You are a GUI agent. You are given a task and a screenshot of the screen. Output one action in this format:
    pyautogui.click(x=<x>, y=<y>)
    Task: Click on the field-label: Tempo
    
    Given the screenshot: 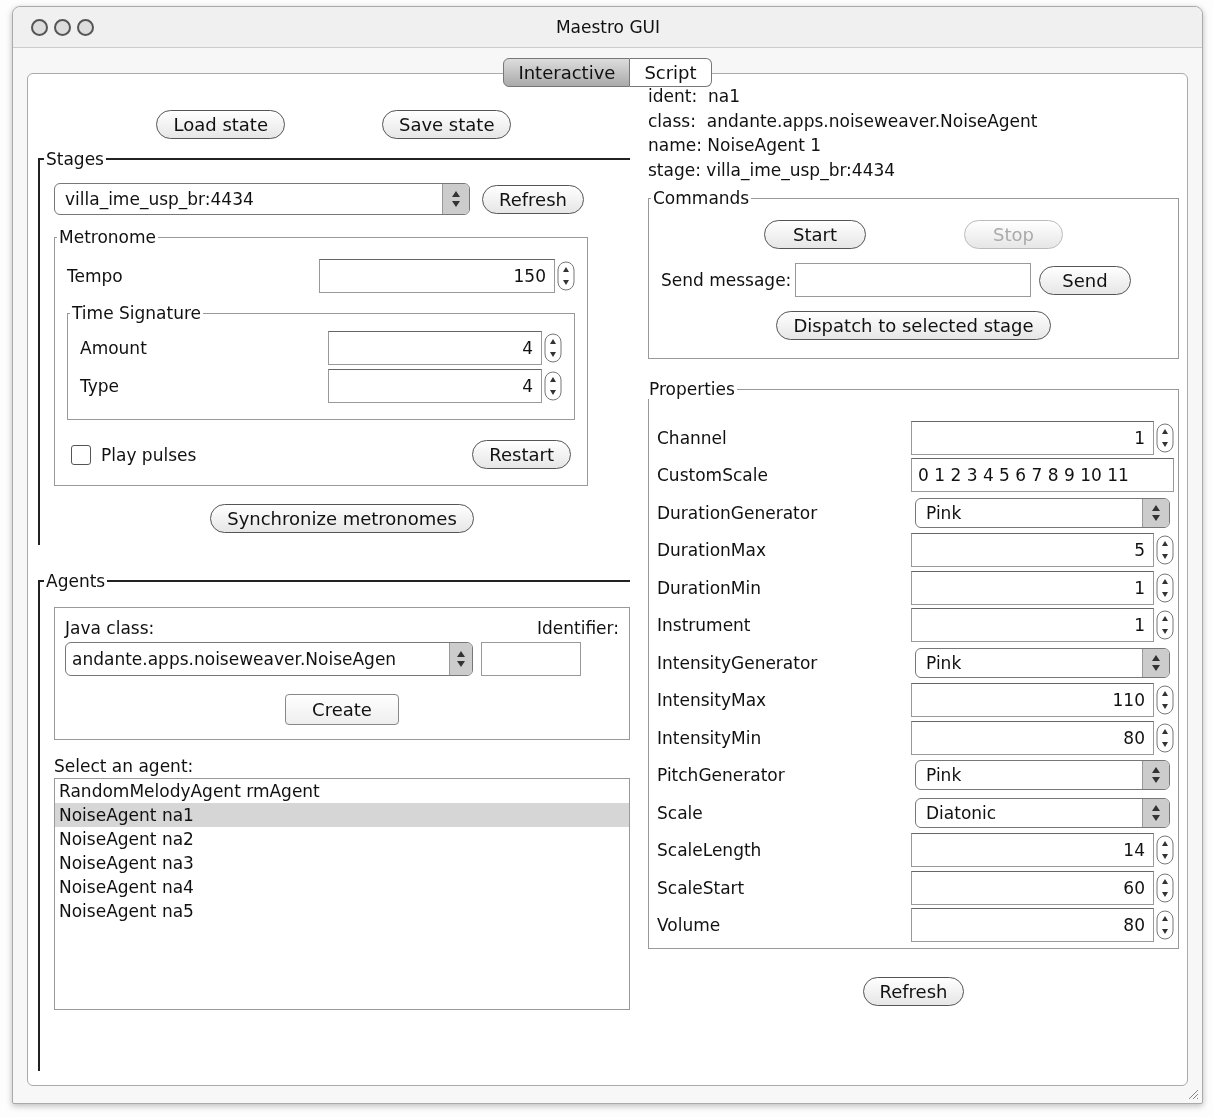 What is the action you would take?
    pyautogui.click(x=95, y=276)
    